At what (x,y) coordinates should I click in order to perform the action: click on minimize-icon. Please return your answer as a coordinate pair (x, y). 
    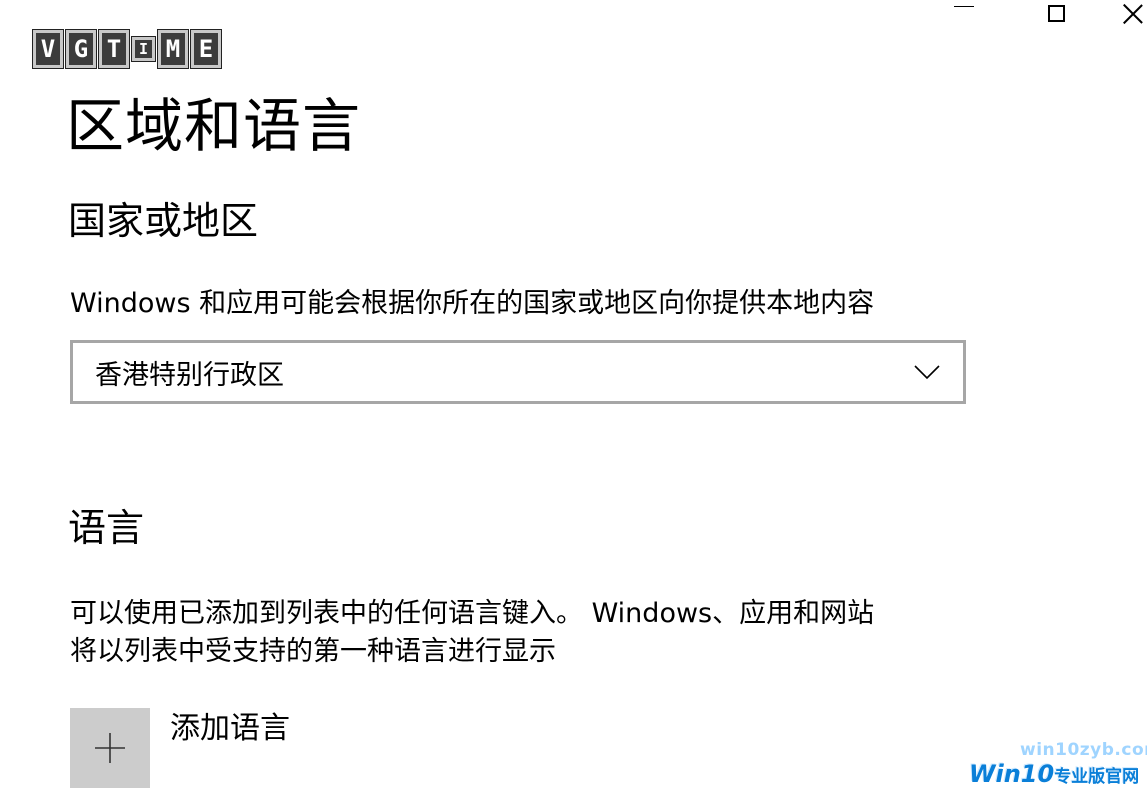
    Looking at the image, I should click on (964, 6).